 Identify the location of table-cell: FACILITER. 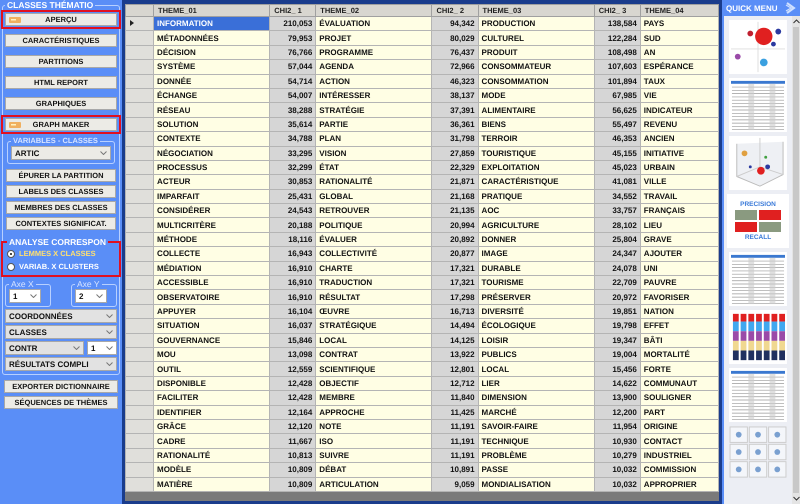
(212, 398).